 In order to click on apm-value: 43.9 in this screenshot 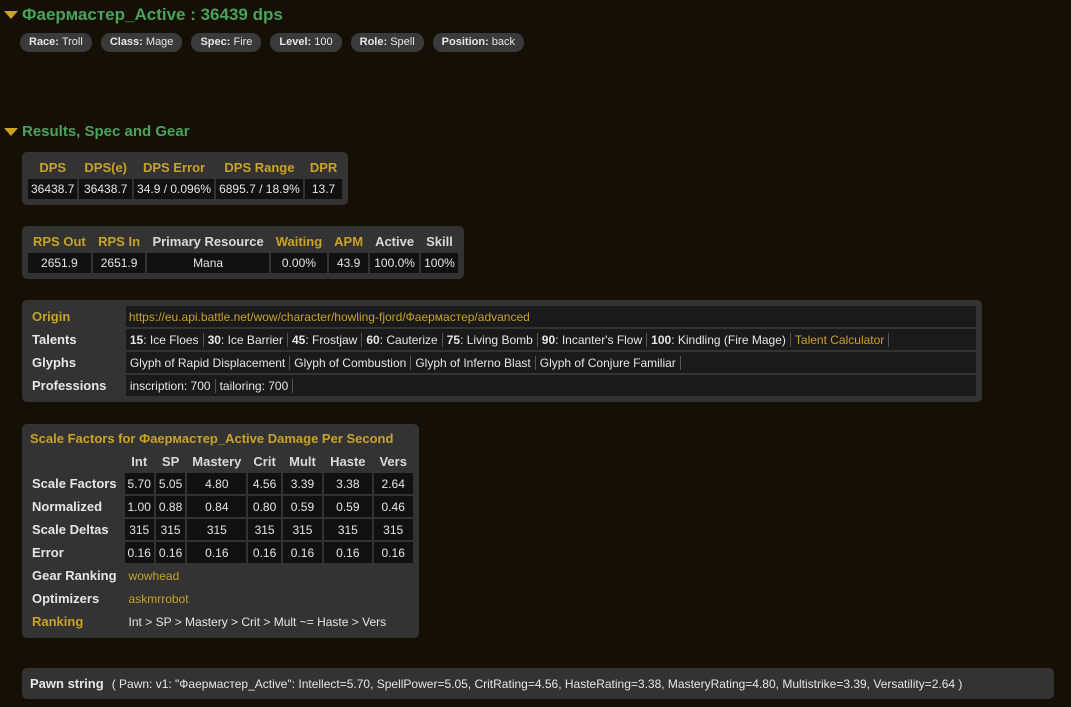, I will do `click(349, 263)`.